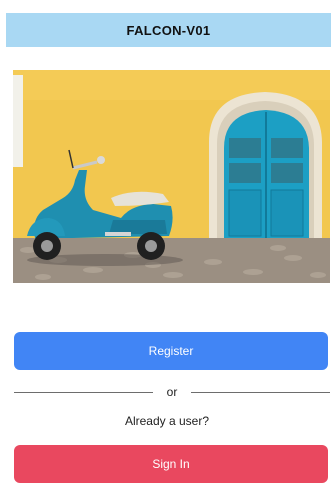 The image size is (334, 503). I want to click on app-title: FALCON-V01, so click(168, 30).